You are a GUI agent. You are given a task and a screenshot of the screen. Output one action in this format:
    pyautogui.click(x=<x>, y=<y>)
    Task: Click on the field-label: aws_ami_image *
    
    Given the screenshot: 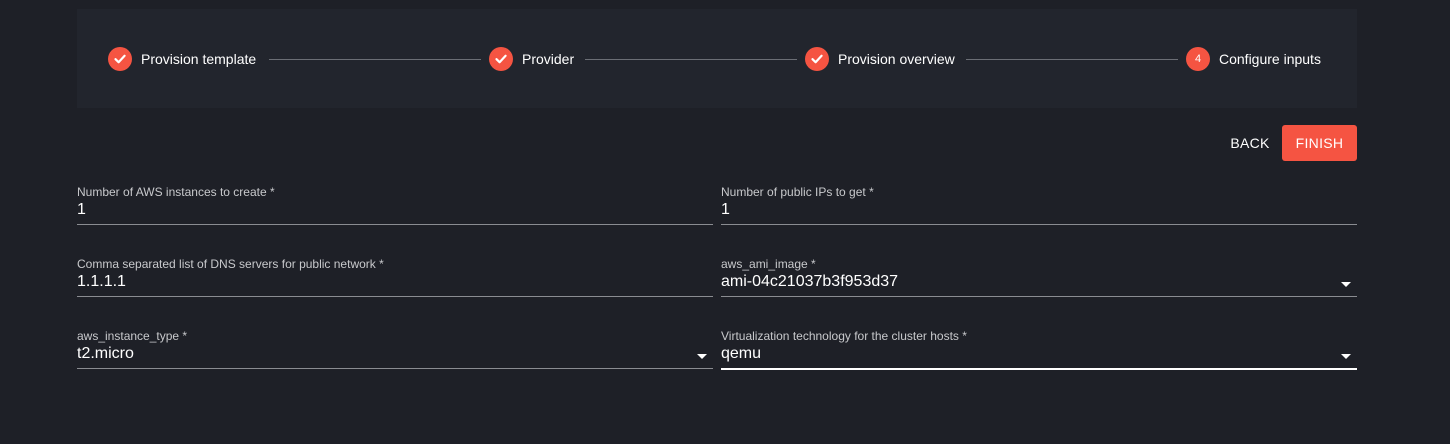 What is the action you would take?
    pyautogui.click(x=768, y=264)
    